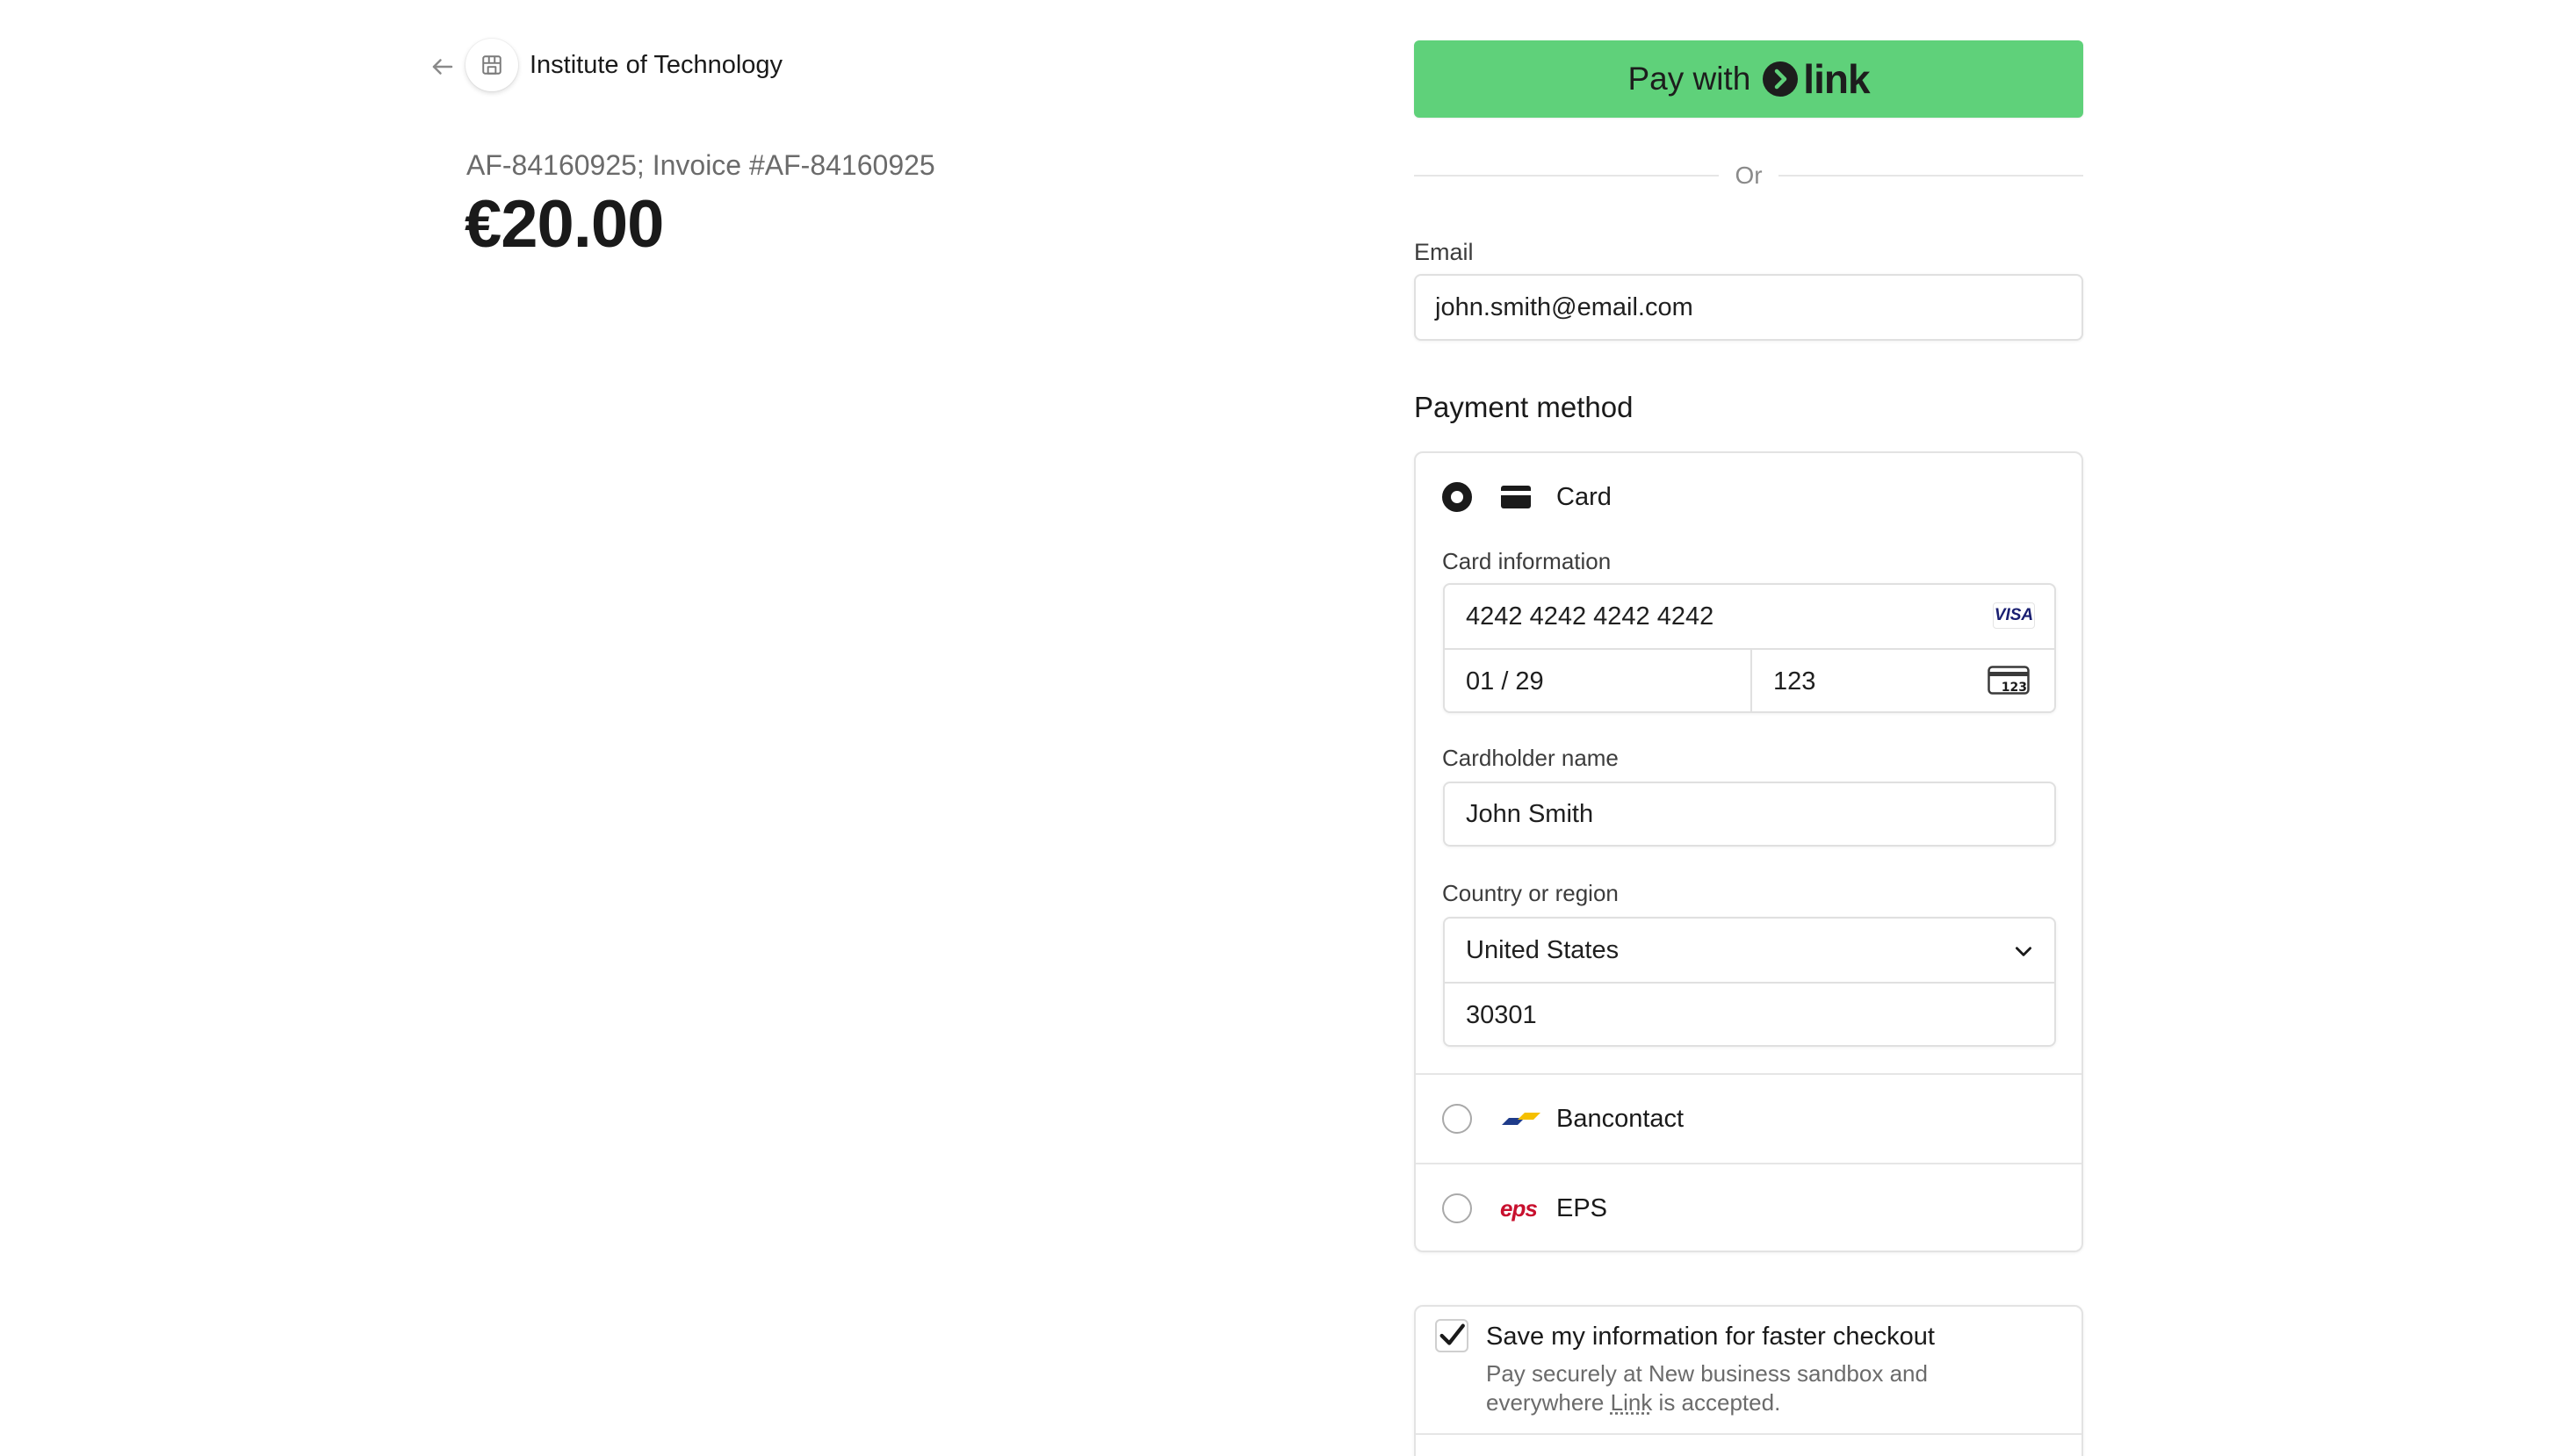 The image size is (2554, 1456). I want to click on card-number-input: 4242 4242 4242 4242, so click(1709, 616).